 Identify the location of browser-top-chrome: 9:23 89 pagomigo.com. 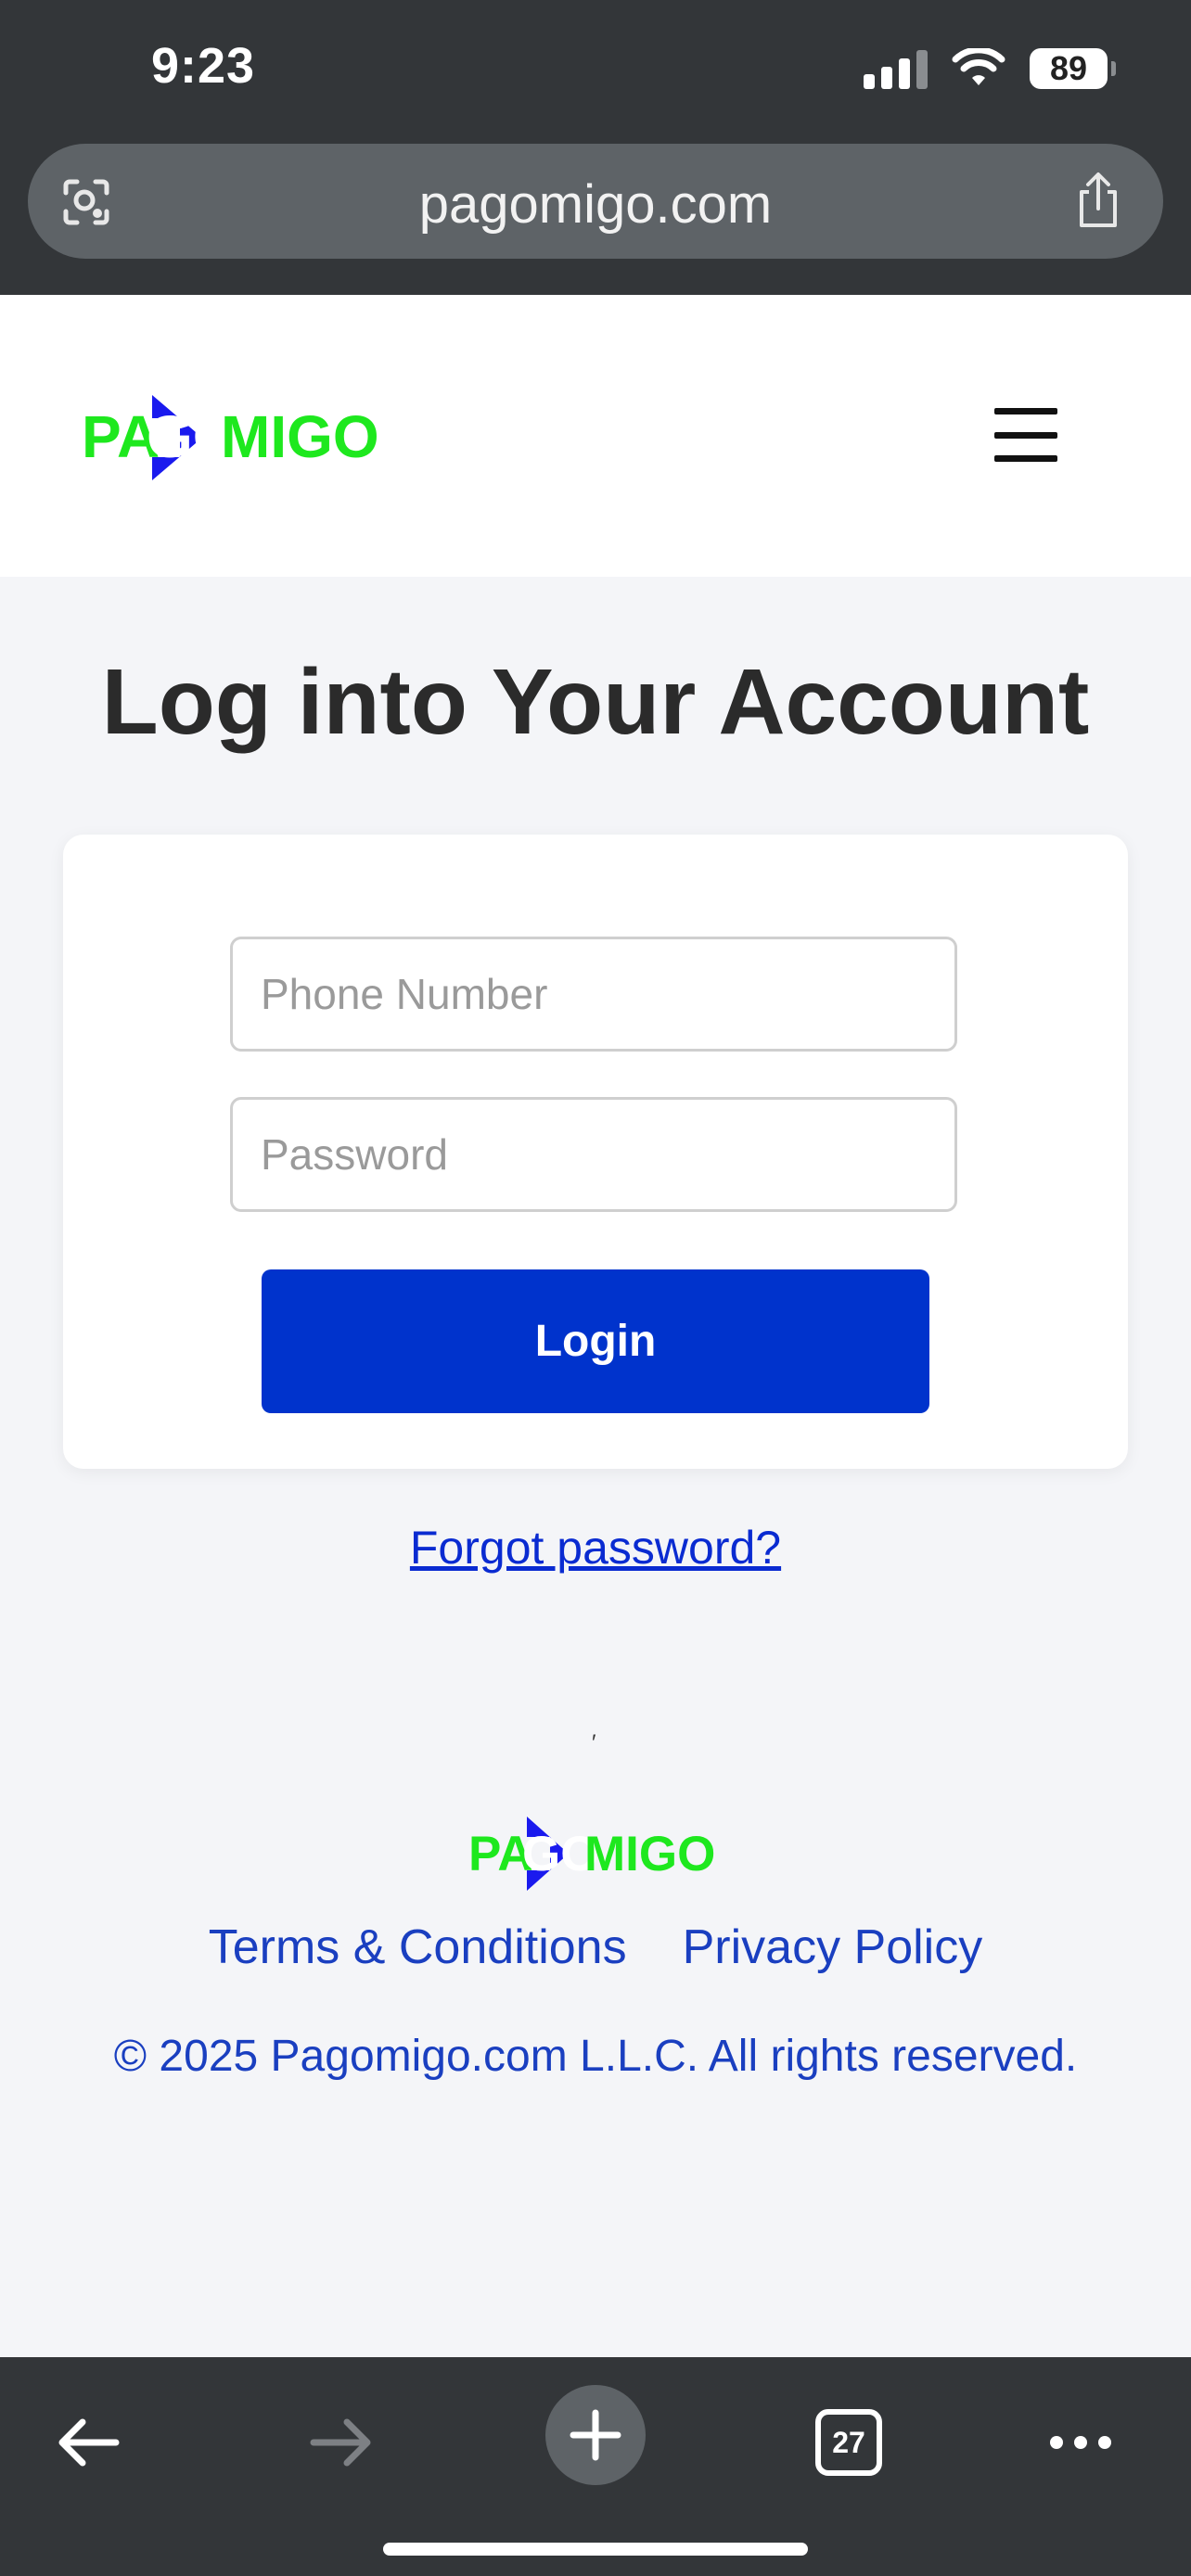
(595, 147).